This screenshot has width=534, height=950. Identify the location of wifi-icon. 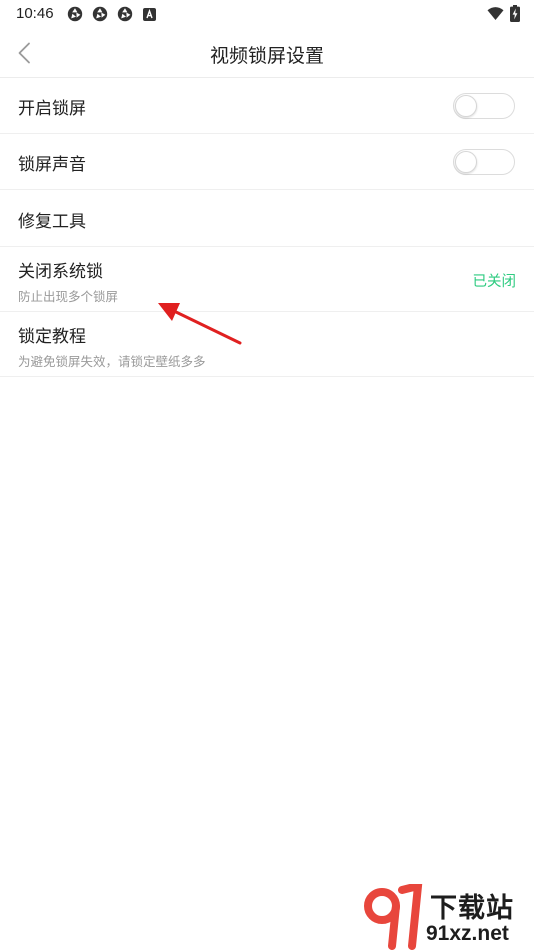
(495, 13).